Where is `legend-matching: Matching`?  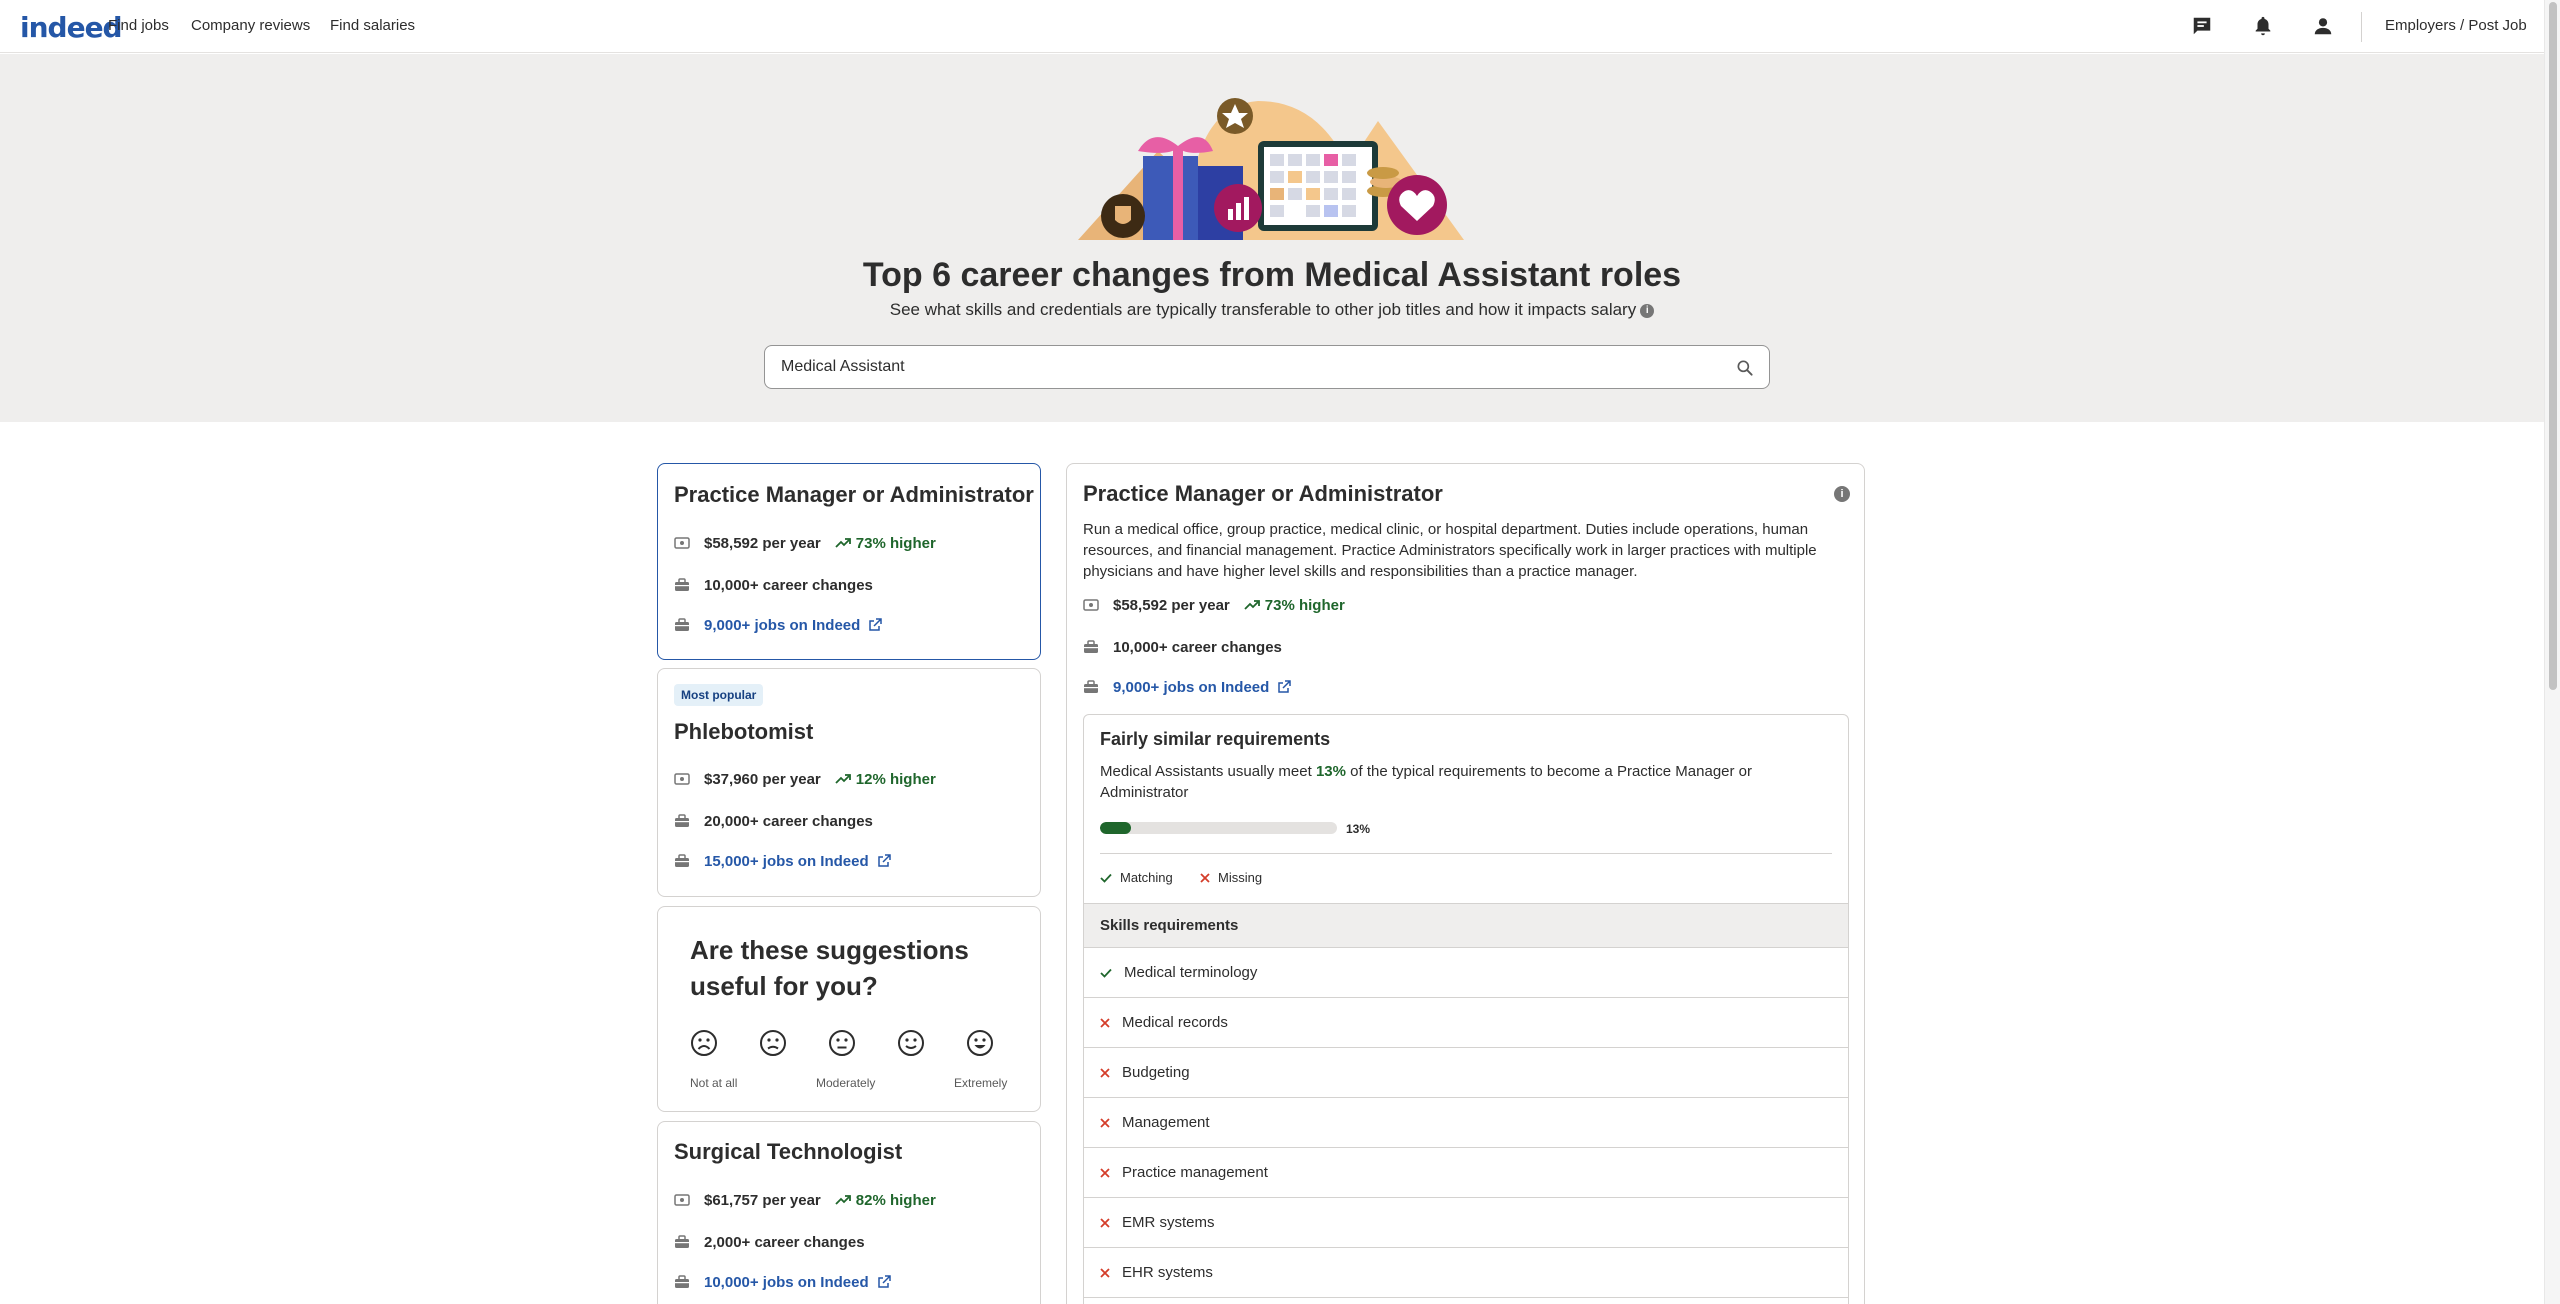
legend-matching: Matching is located at coordinates (1136, 877).